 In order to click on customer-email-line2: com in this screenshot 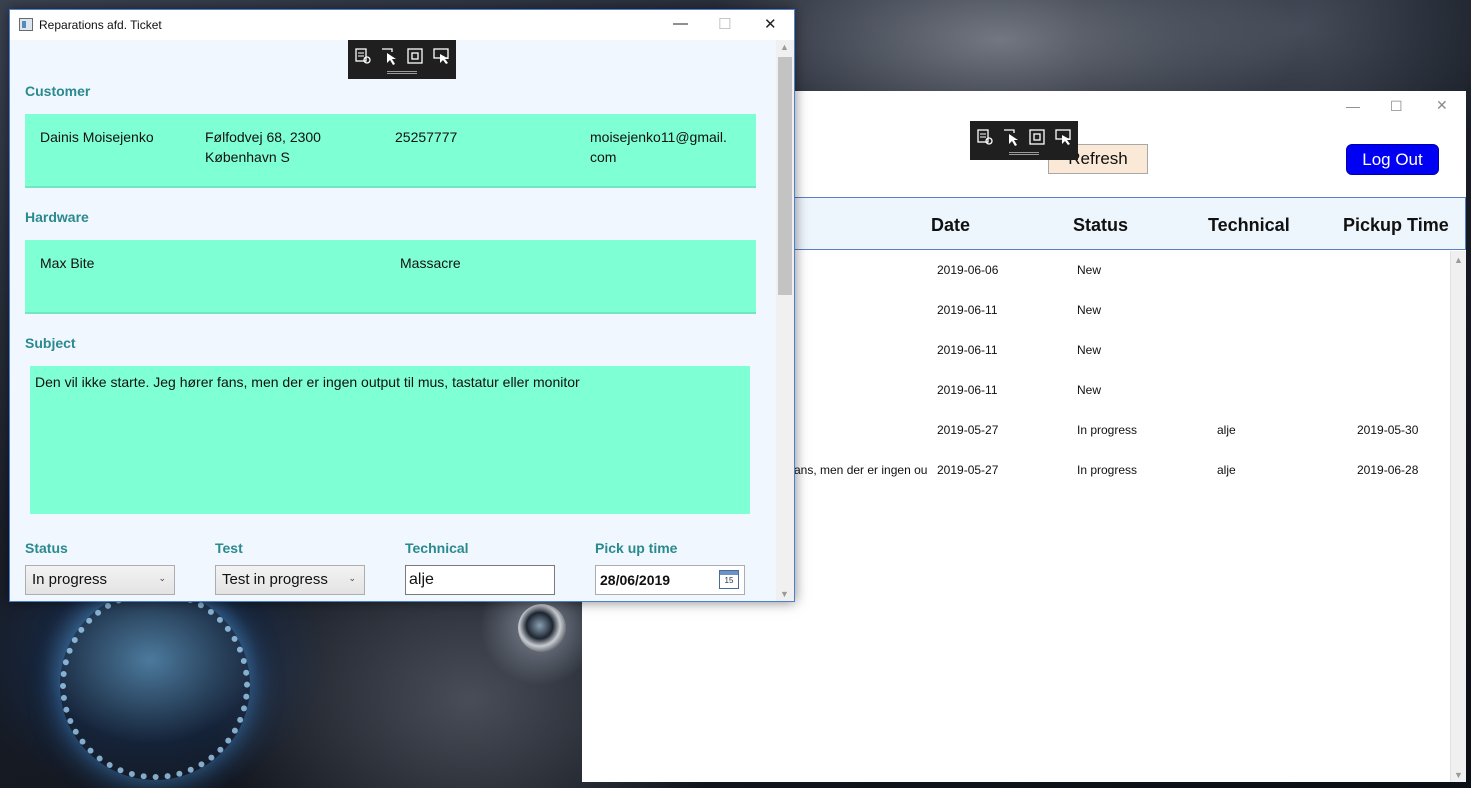, I will do `click(603, 157)`.